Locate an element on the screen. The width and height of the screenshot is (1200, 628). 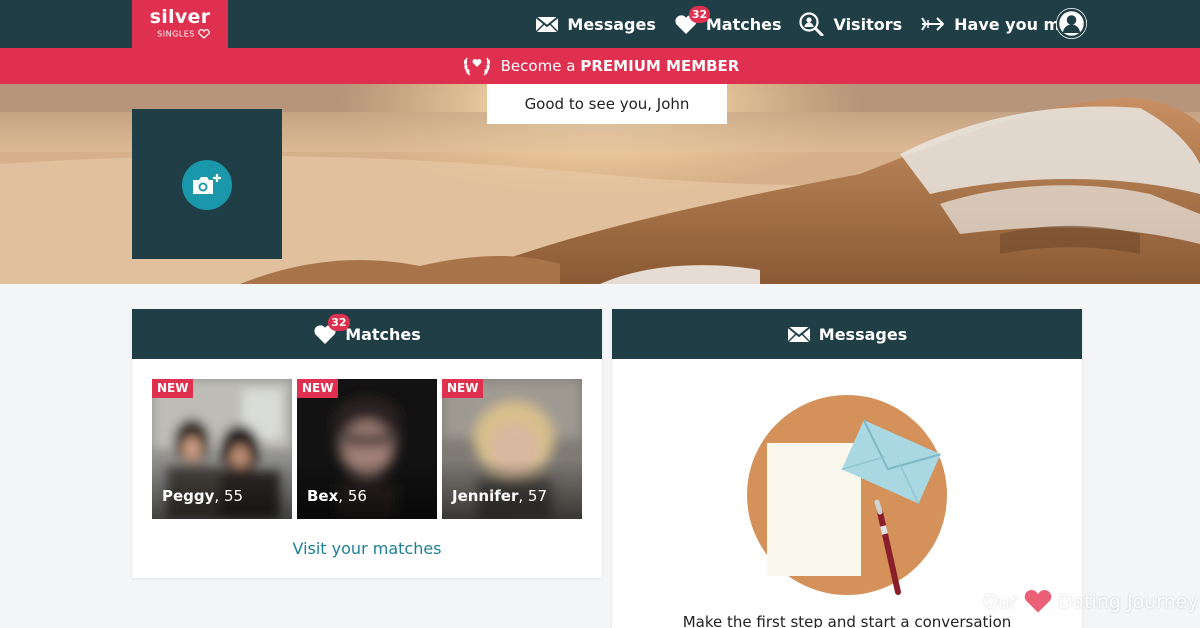
add-photo-button is located at coordinates (207, 185).